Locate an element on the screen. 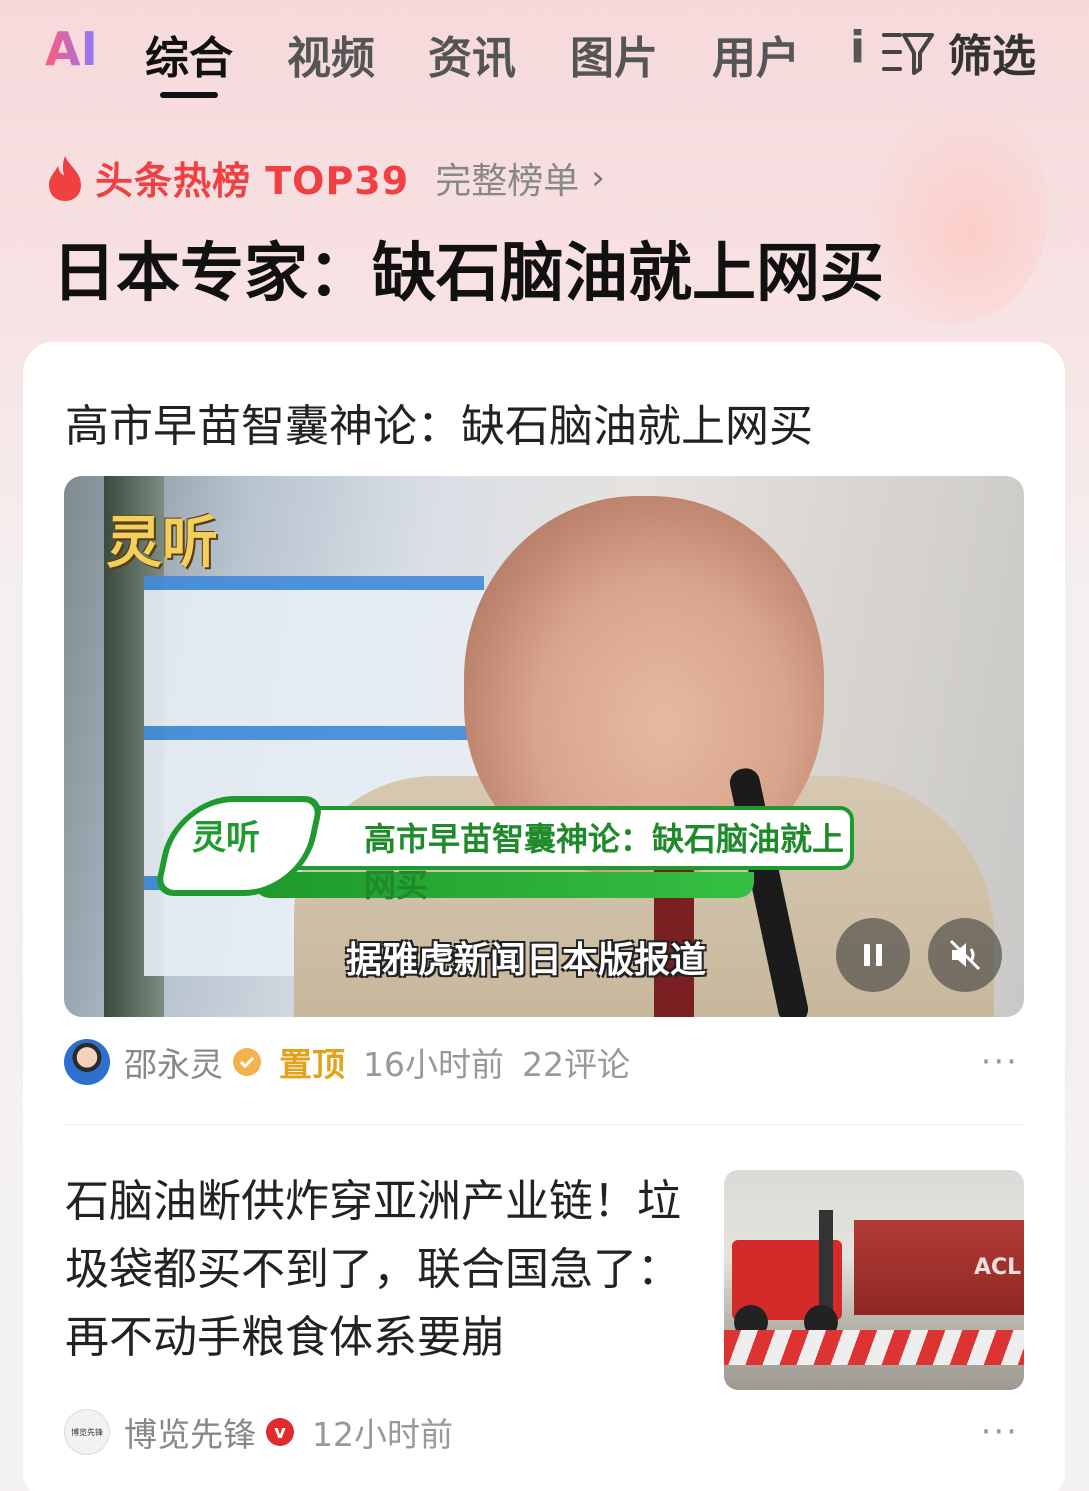 Image resolution: width=1089 pixels, height=1491 pixels. post-meta: 邵永灵 置顶 16小时前 22评论 is located at coordinates (347, 1062).